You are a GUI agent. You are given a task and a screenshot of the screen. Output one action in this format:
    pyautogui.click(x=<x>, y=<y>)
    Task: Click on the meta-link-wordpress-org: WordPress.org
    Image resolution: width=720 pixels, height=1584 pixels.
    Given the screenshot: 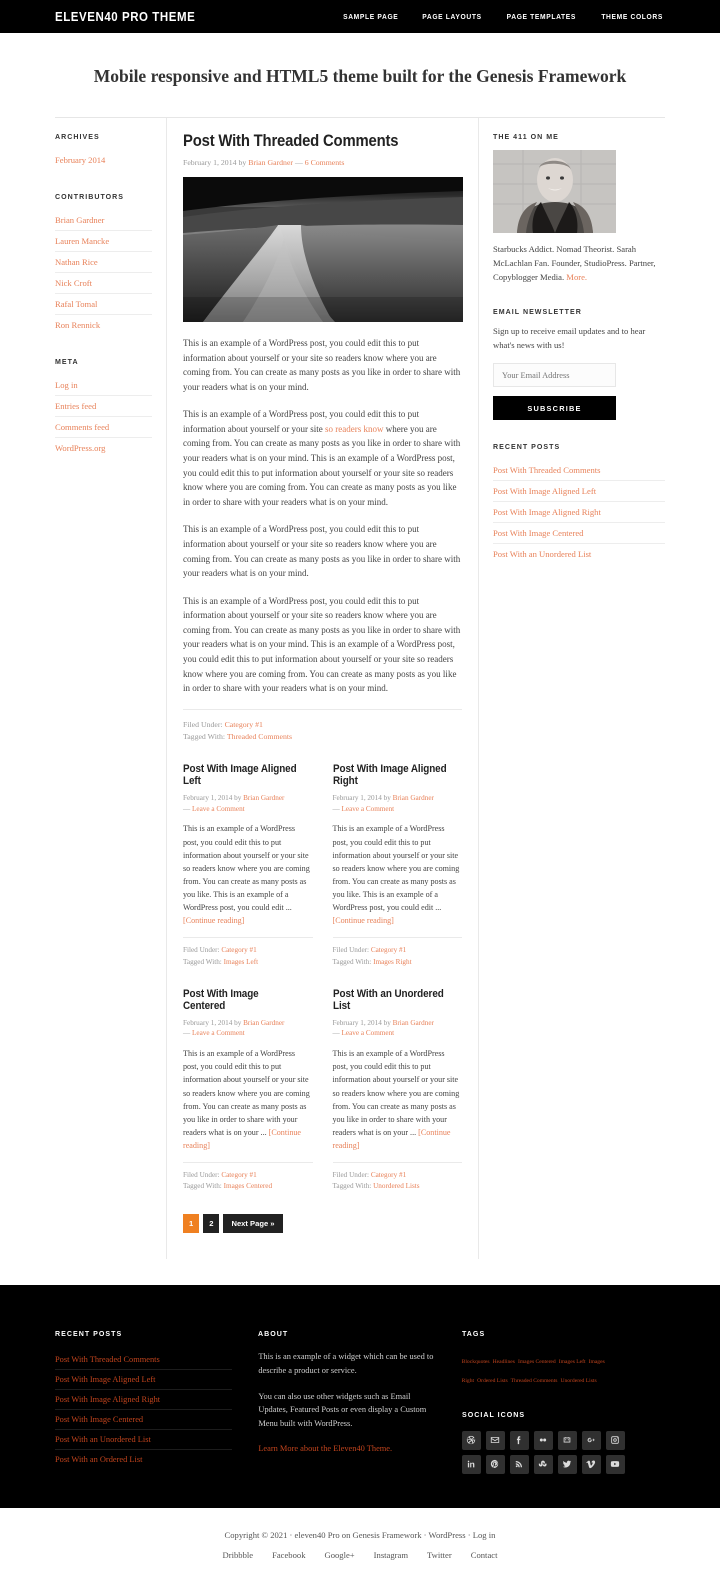 What is the action you would take?
    pyautogui.click(x=103, y=448)
    